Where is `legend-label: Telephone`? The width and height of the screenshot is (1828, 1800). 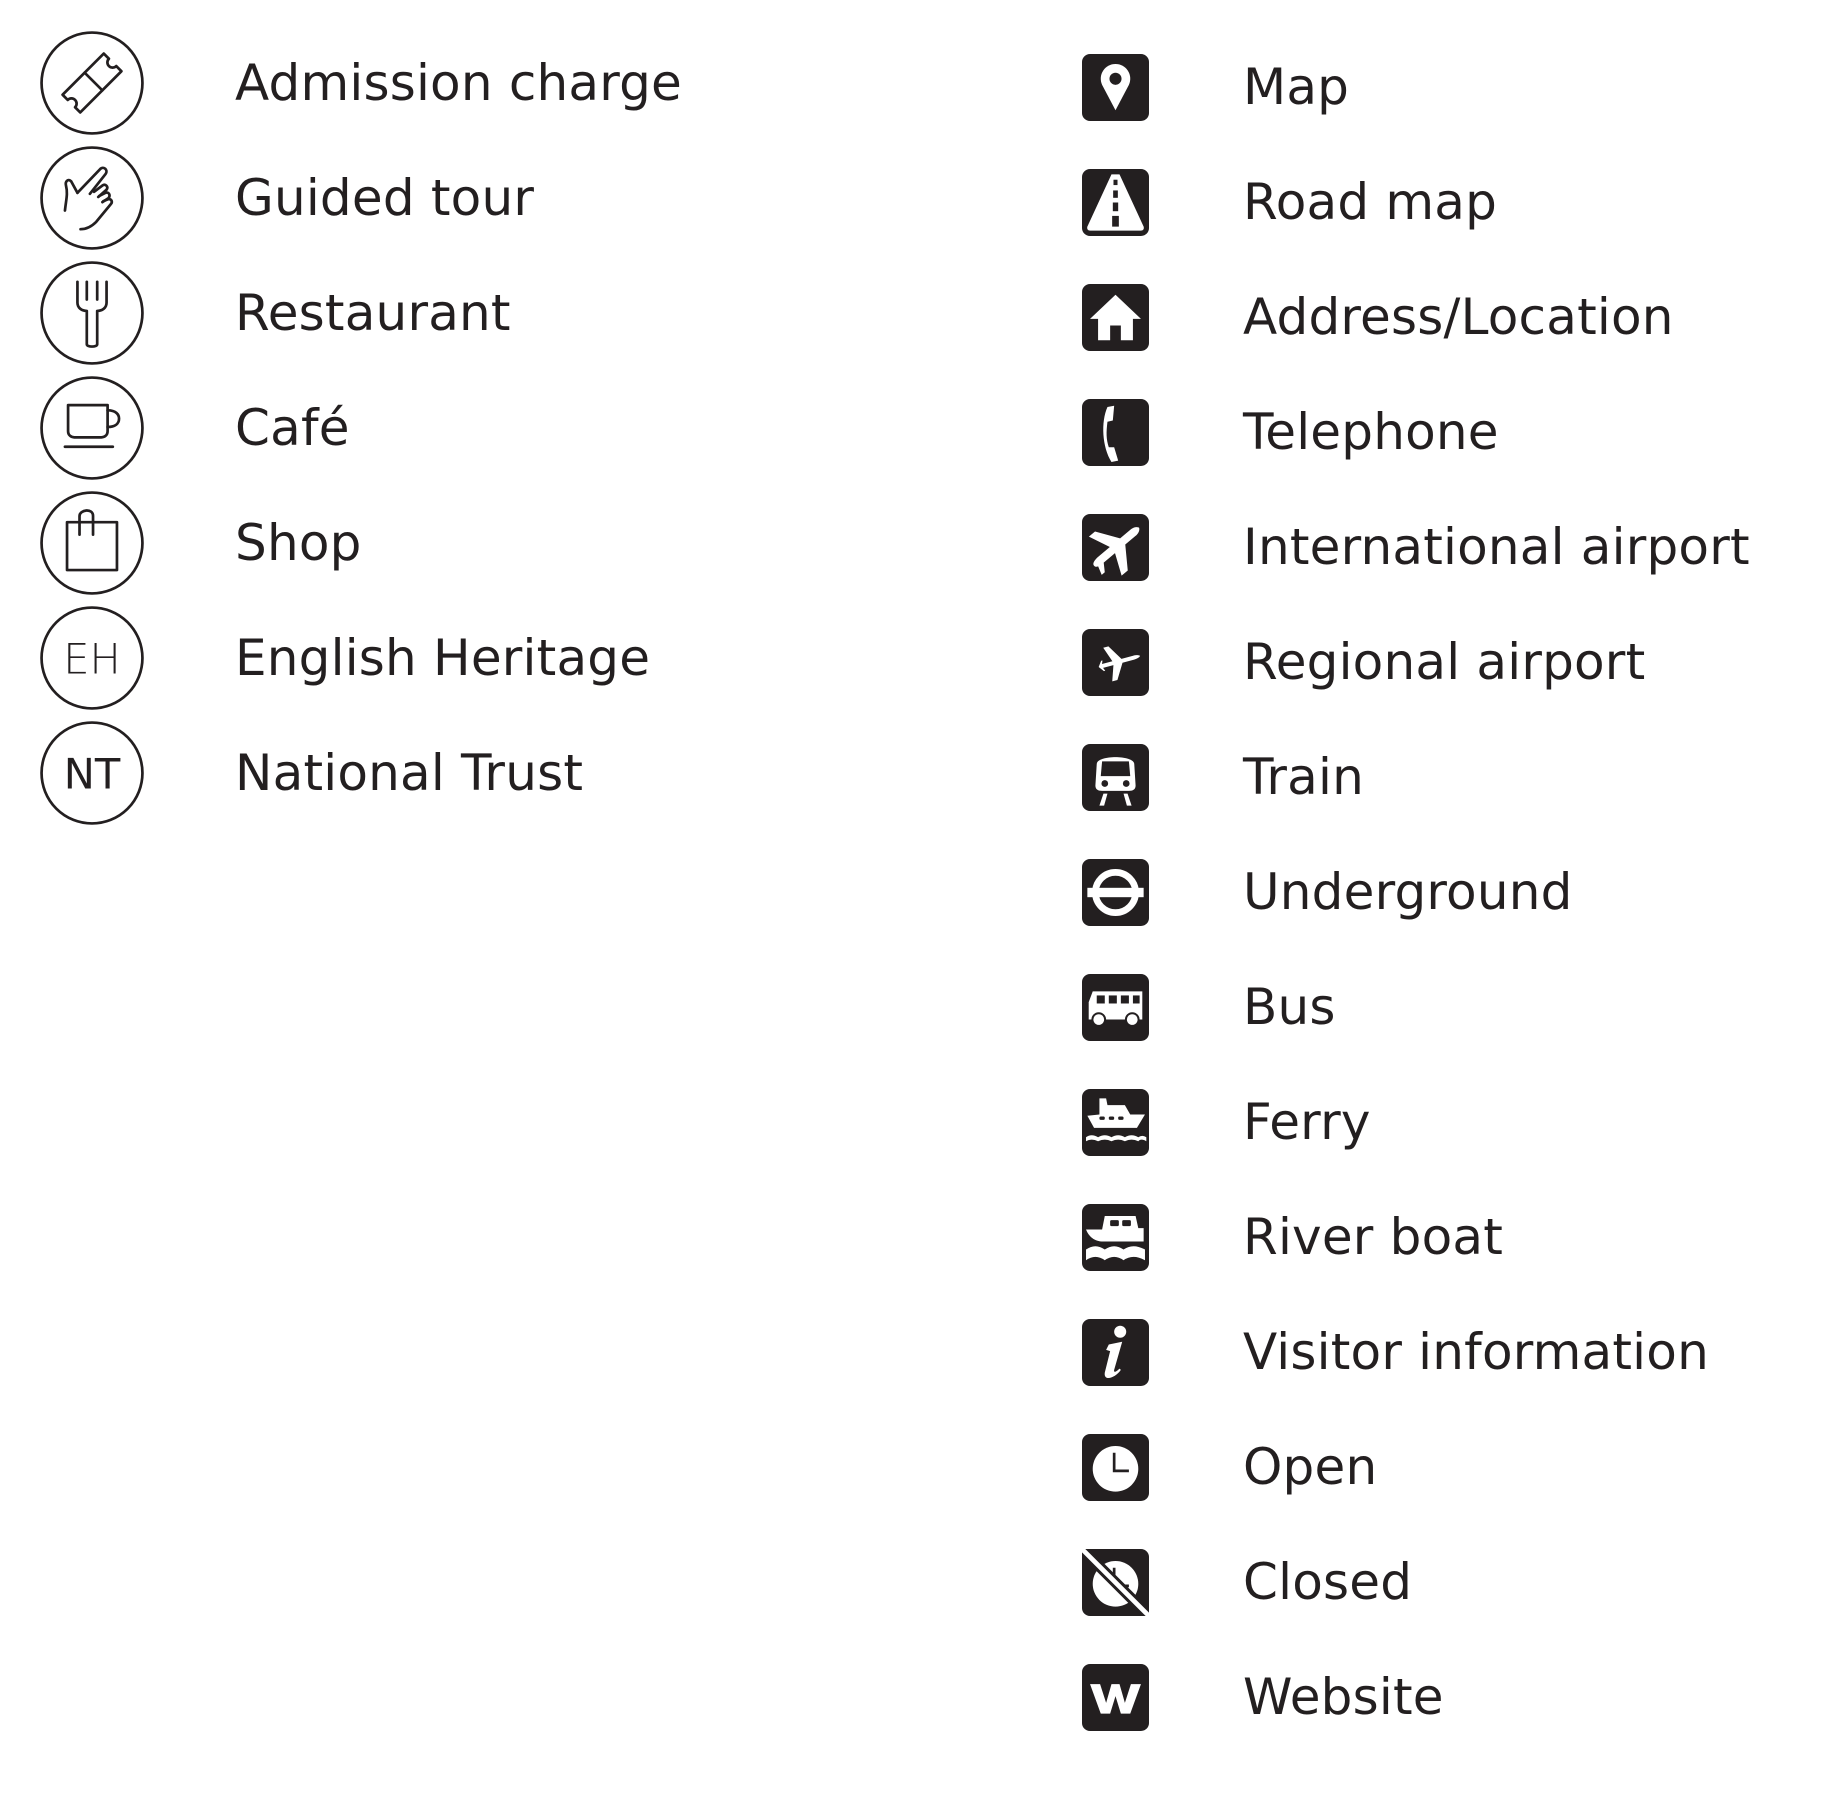
legend-label: Telephone is located at coordinates (1371, 432).